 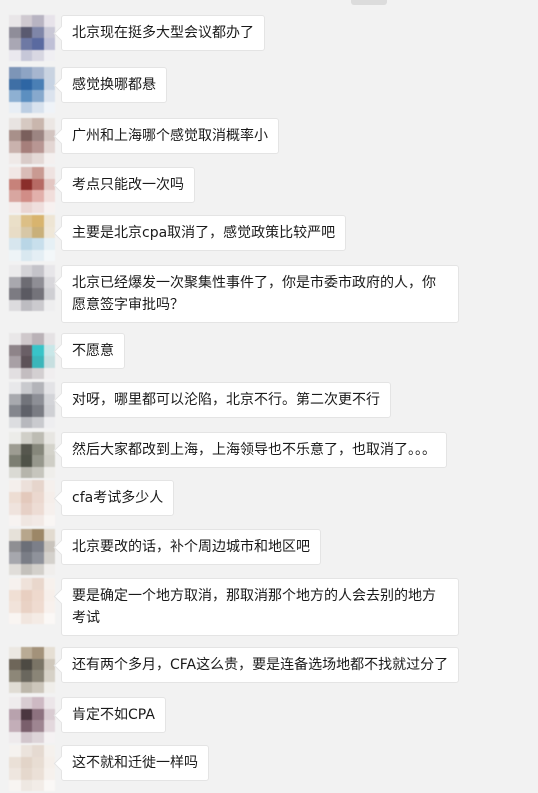 What do you see at coordinates (93, 351) in the screenshot?
I see `message-bubble: 不愿意` at bounding box center [93, 351].